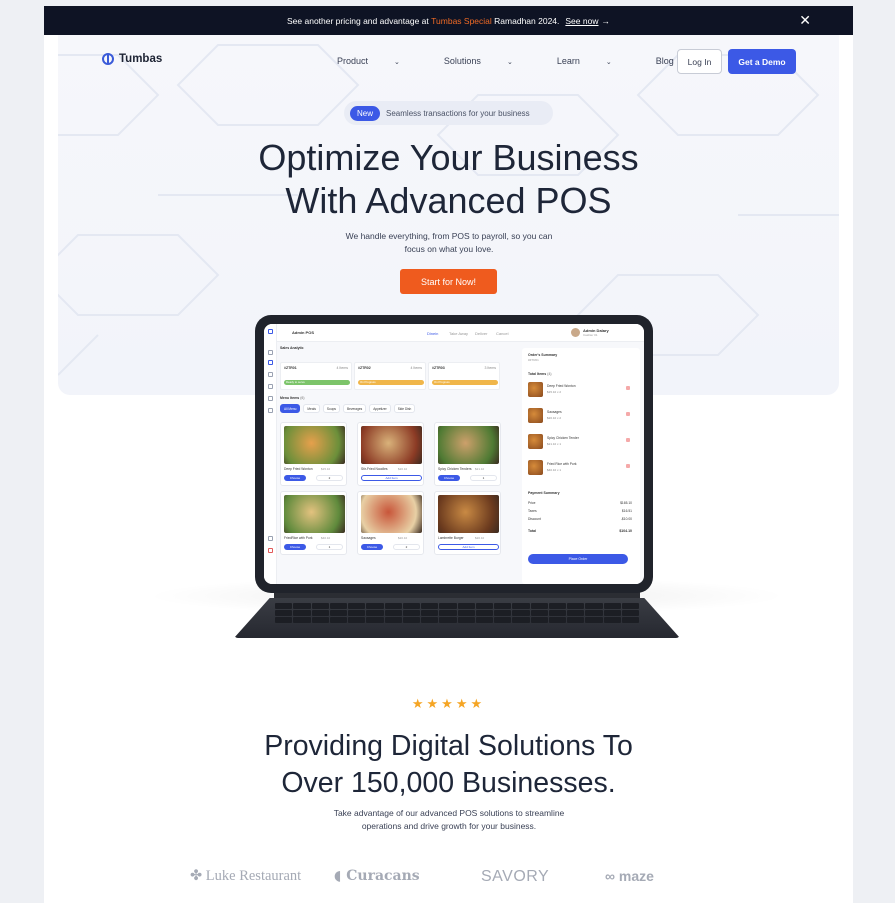 This screenshot has height=903, width=895. I want to click on category-tab: All Menu, so click(290, 408).